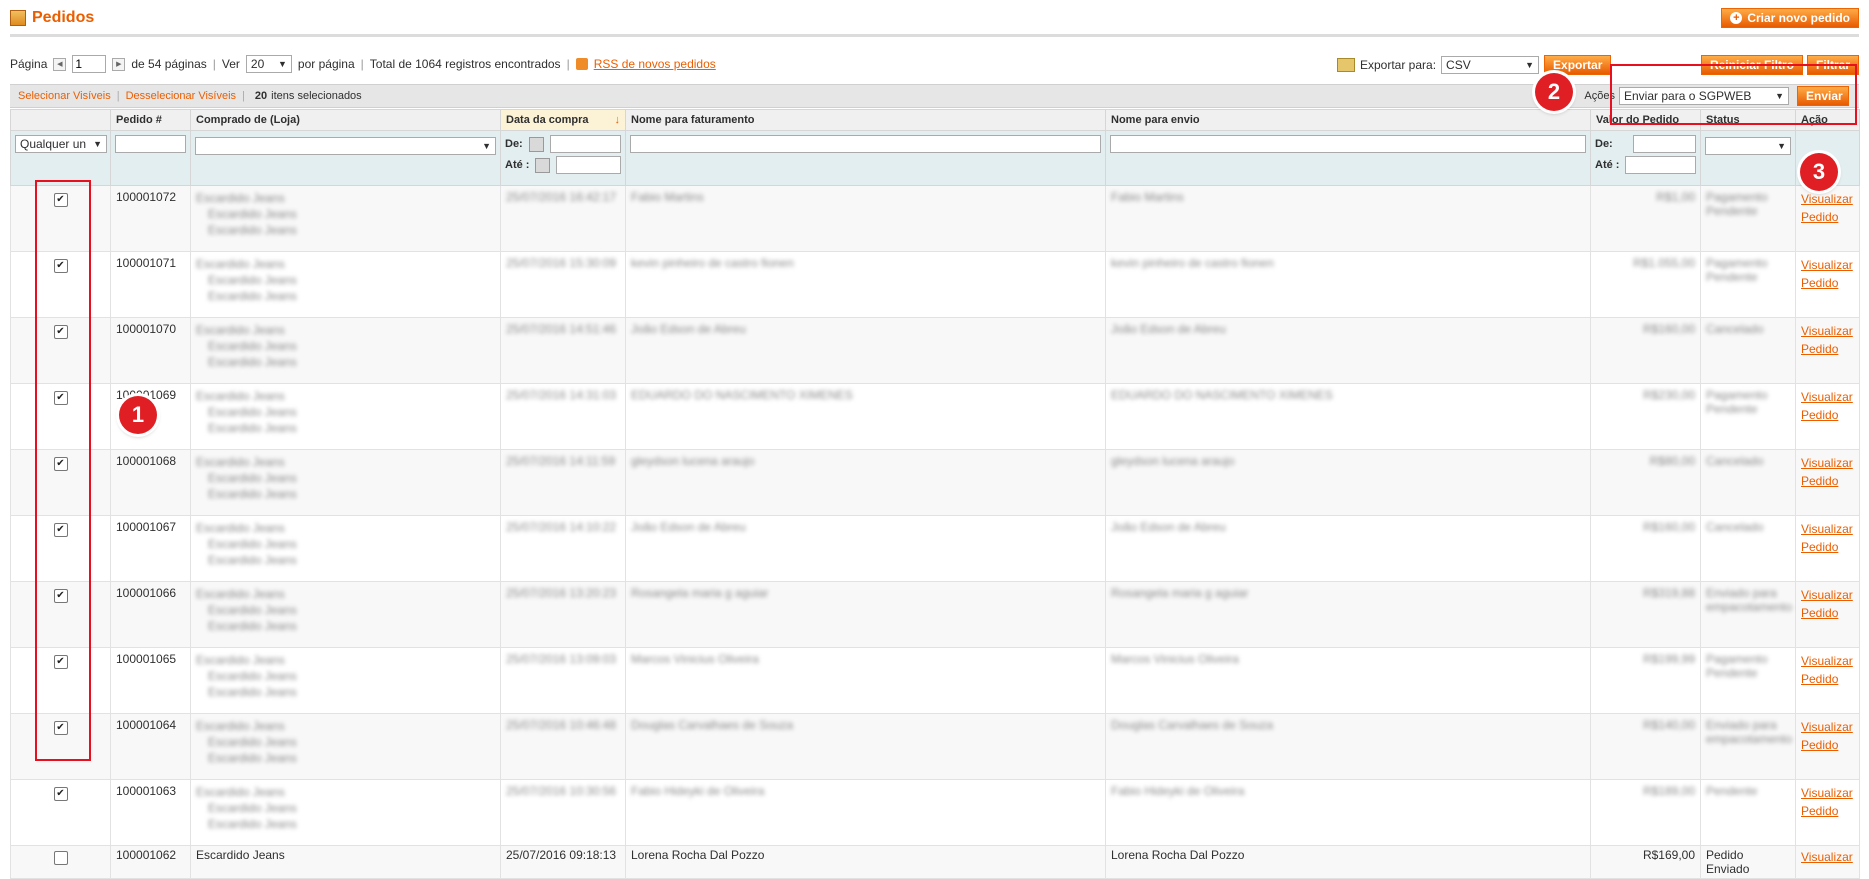 The height and width of the screenshot is (879, 1869). What do you see at coordinates (345, 146) in the screenshot?
I see `store-filter: ▼` at bounding box center [345, 146].